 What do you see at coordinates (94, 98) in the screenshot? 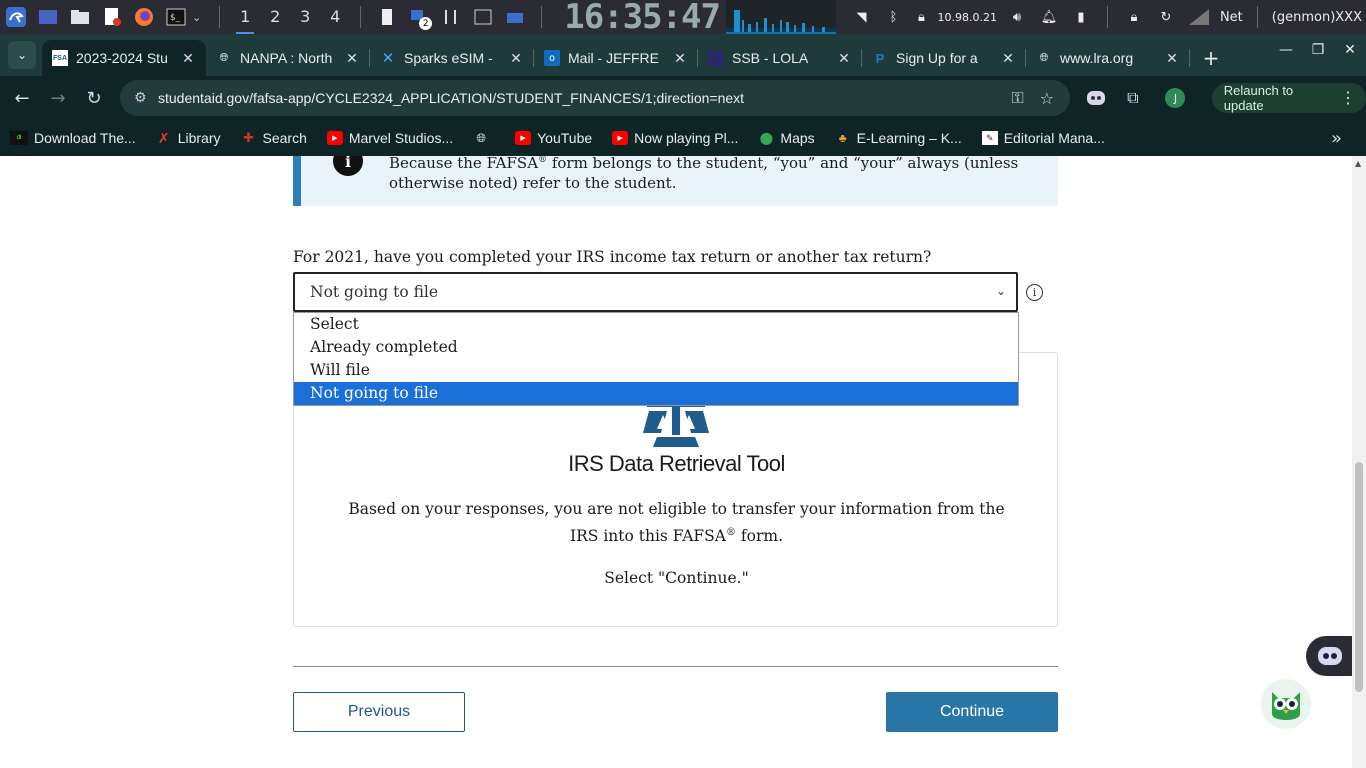
I see `reload-icon: ↻` at bounding box center [94, 98].